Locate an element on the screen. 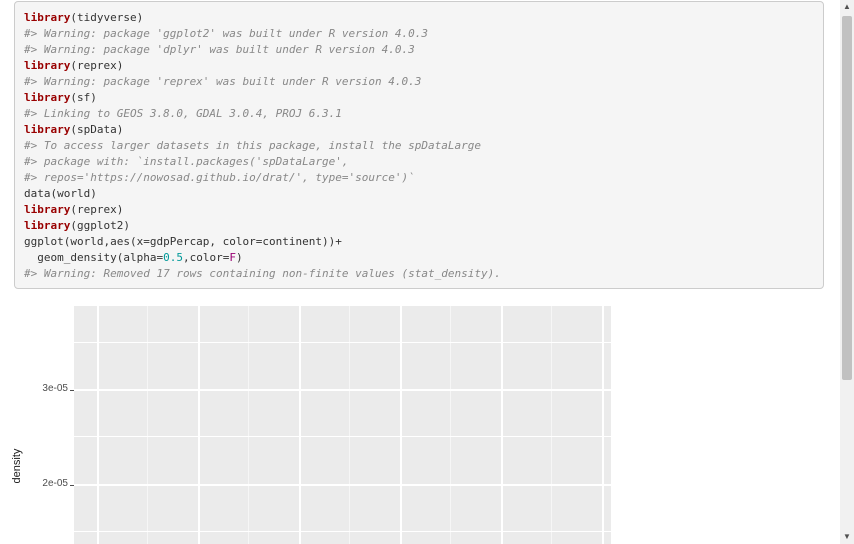  code-token: (spData) is located at coordinates (97, 129).